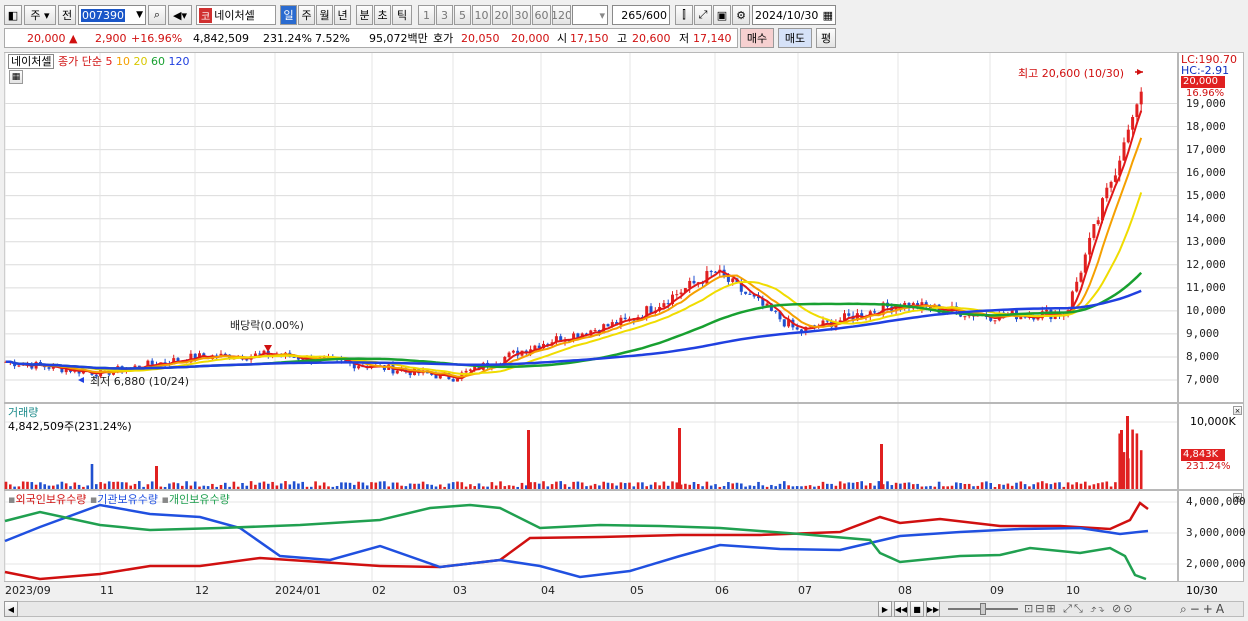 The height and width of the screenshot is (621, 1248). What do you see at coordinates (1203, 609) in the screenshot?
I see `zoom-icons: ⌕−+A` at bounding box center [1203, 609].